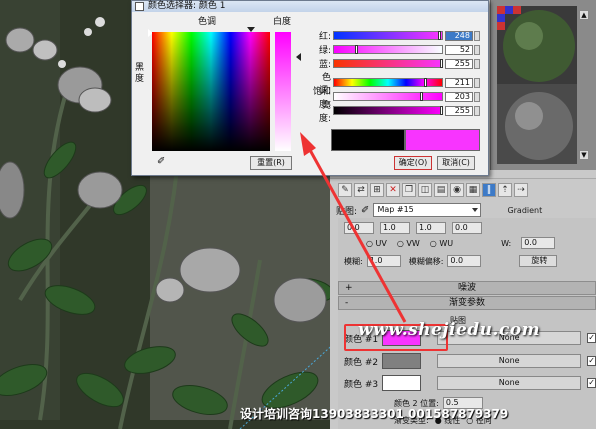  What do you see at coordinates (374, 414) in the screenshot?
I see `footer-text: 设计培训咨询13903833301 001587879379` at bounding box center [374, 414].